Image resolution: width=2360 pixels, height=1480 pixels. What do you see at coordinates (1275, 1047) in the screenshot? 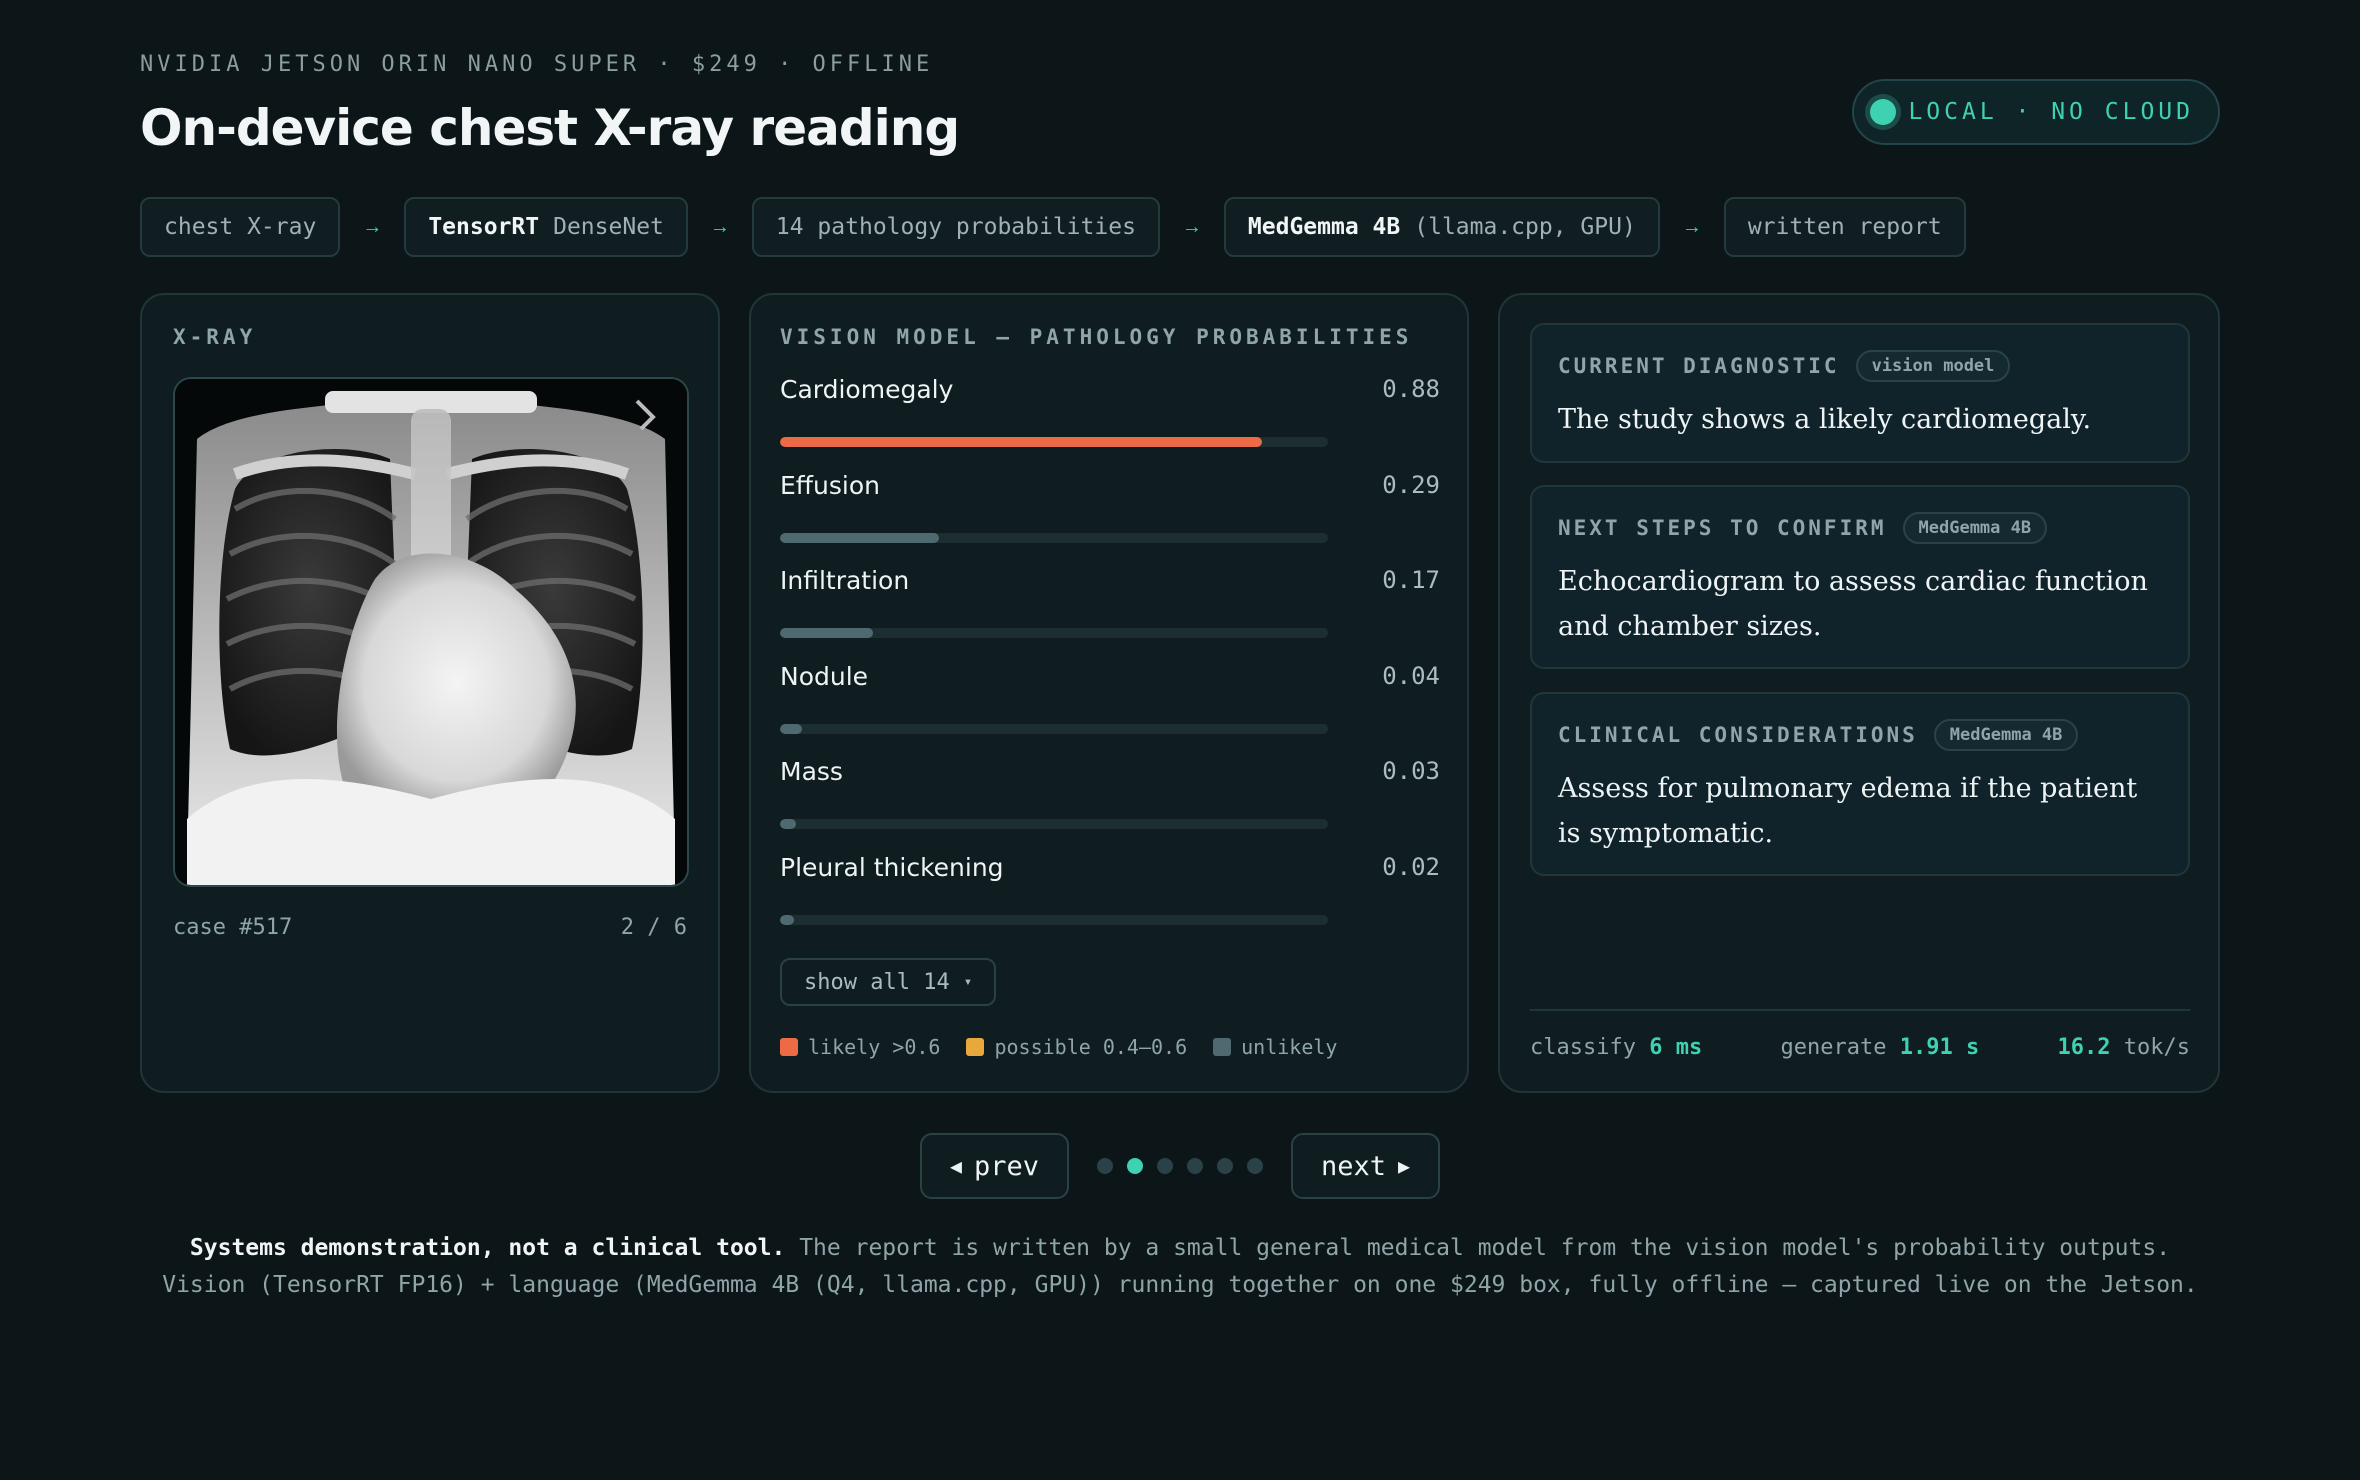
I see `legend-unlikely: unlikely` at bounding box center [1275, 1047].